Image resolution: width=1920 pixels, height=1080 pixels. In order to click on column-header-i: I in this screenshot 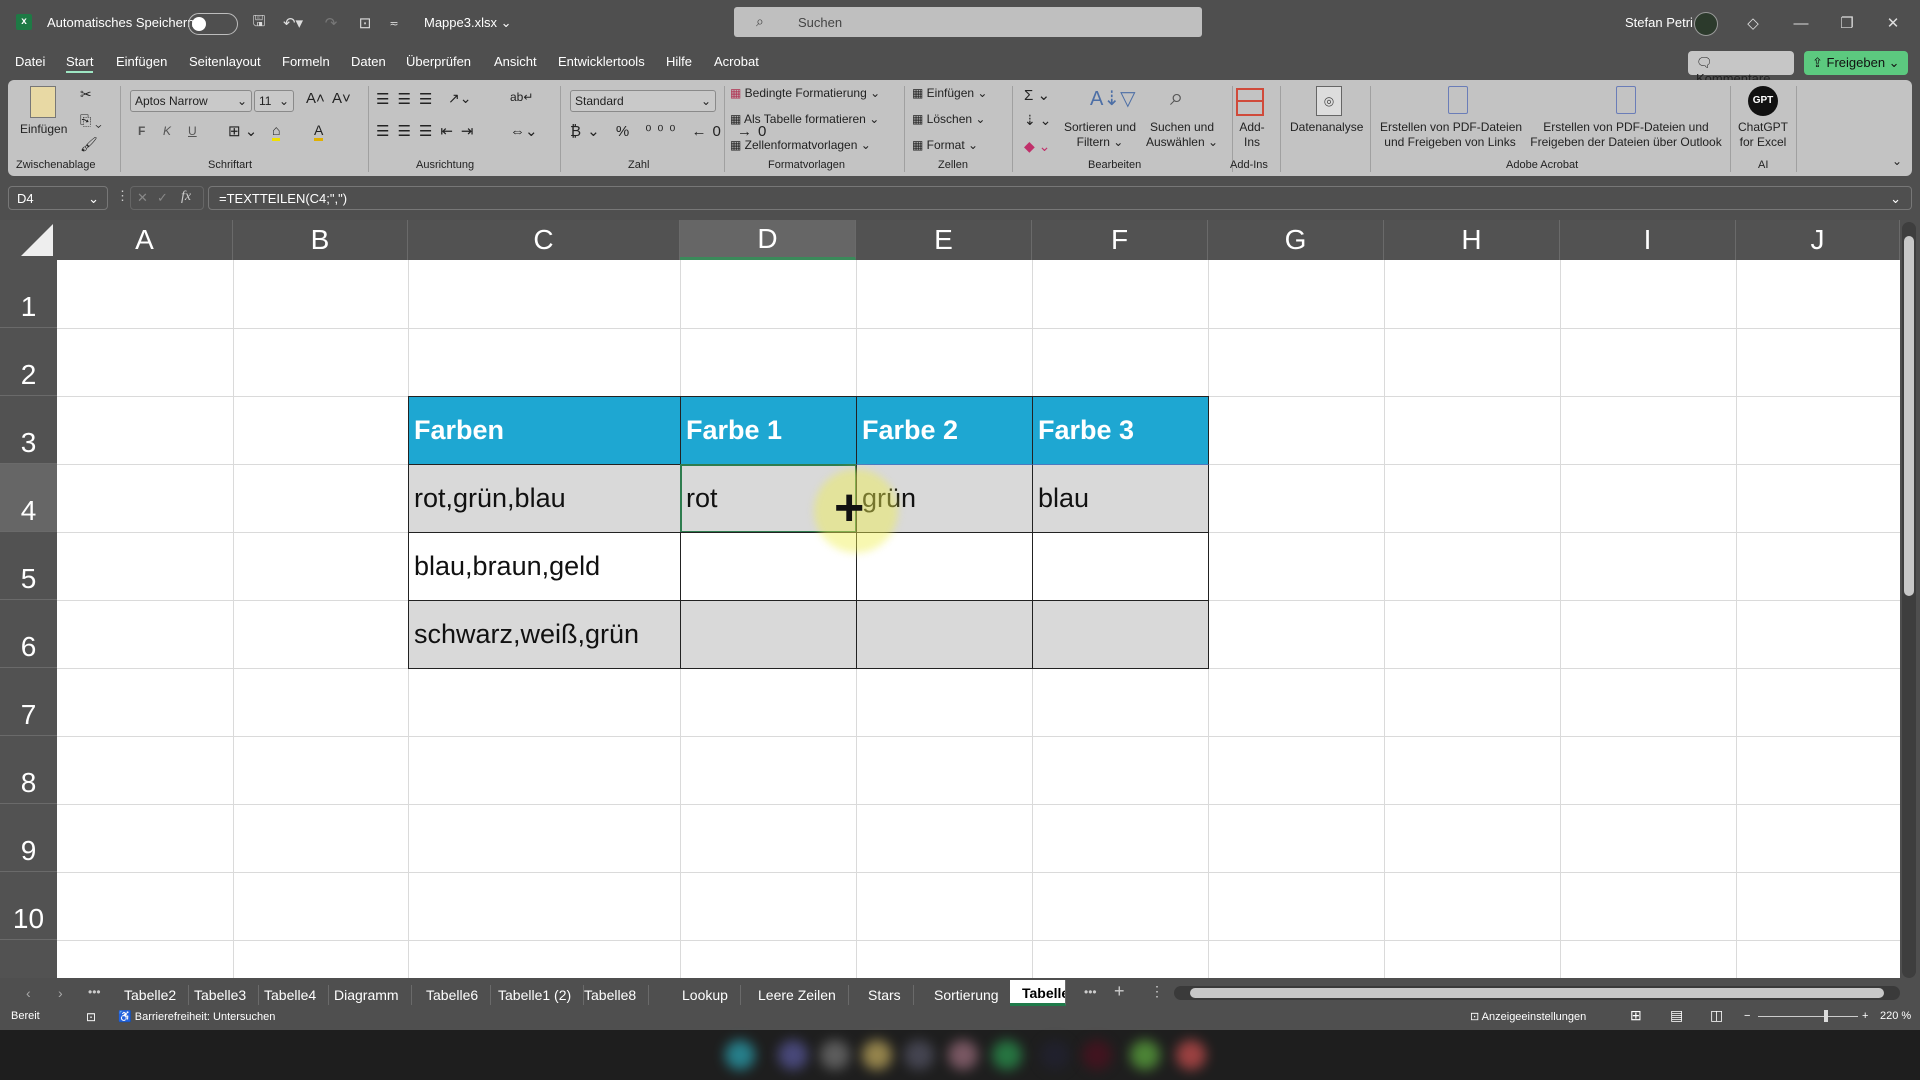, I will do `click(1648, 240)`.